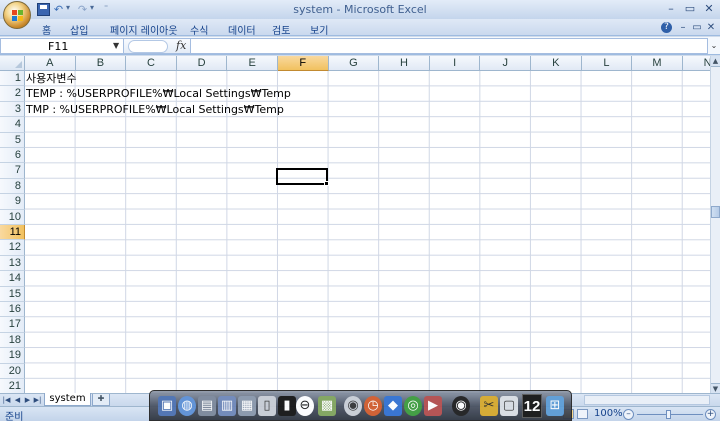  Describe the element at coordinates (666, 27) in the screenshot. I see `help-icon: ?` at that location.